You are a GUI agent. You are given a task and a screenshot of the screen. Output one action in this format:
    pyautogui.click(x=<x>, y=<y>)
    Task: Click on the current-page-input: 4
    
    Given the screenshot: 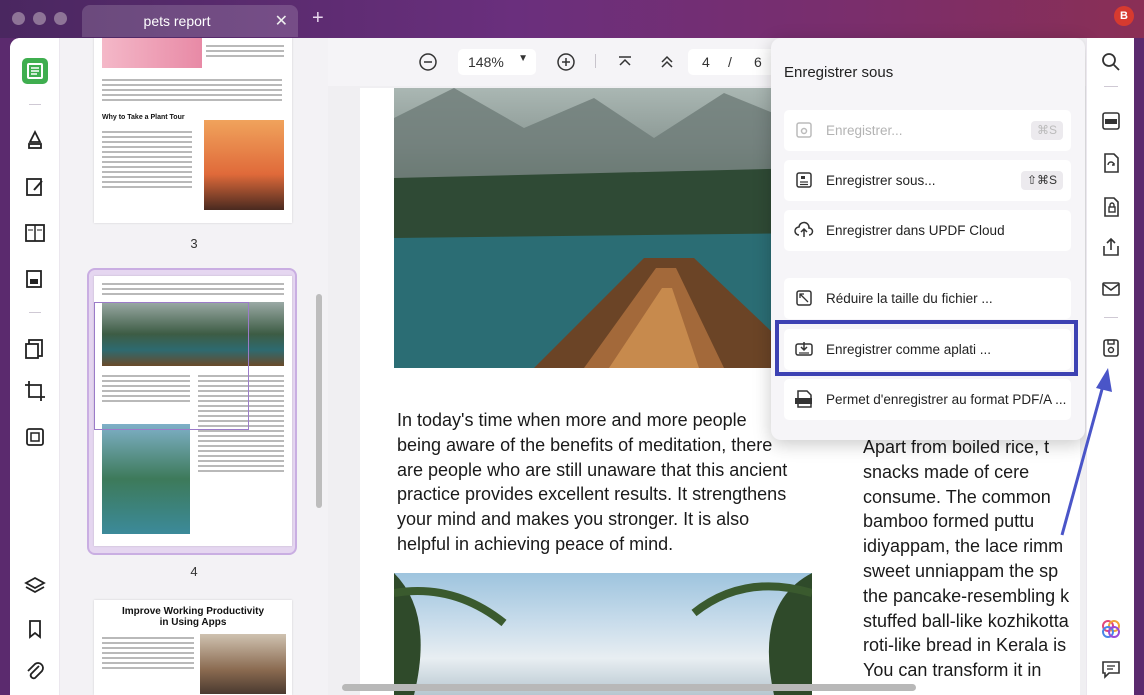 What is the action you would take?
    pyautogui.click(x=706, y=62)
    